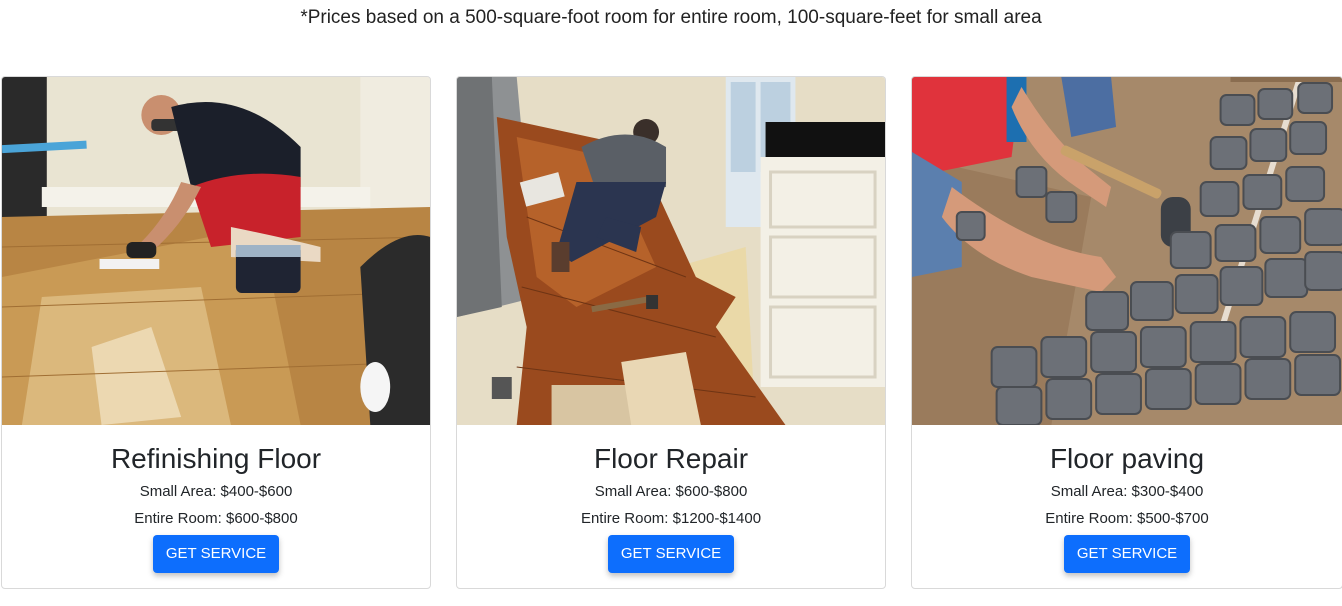 Image resolution: width=1342 pixels, height=606 pixels. I want to click on card-title: Floor paving, so click(1127, 458).